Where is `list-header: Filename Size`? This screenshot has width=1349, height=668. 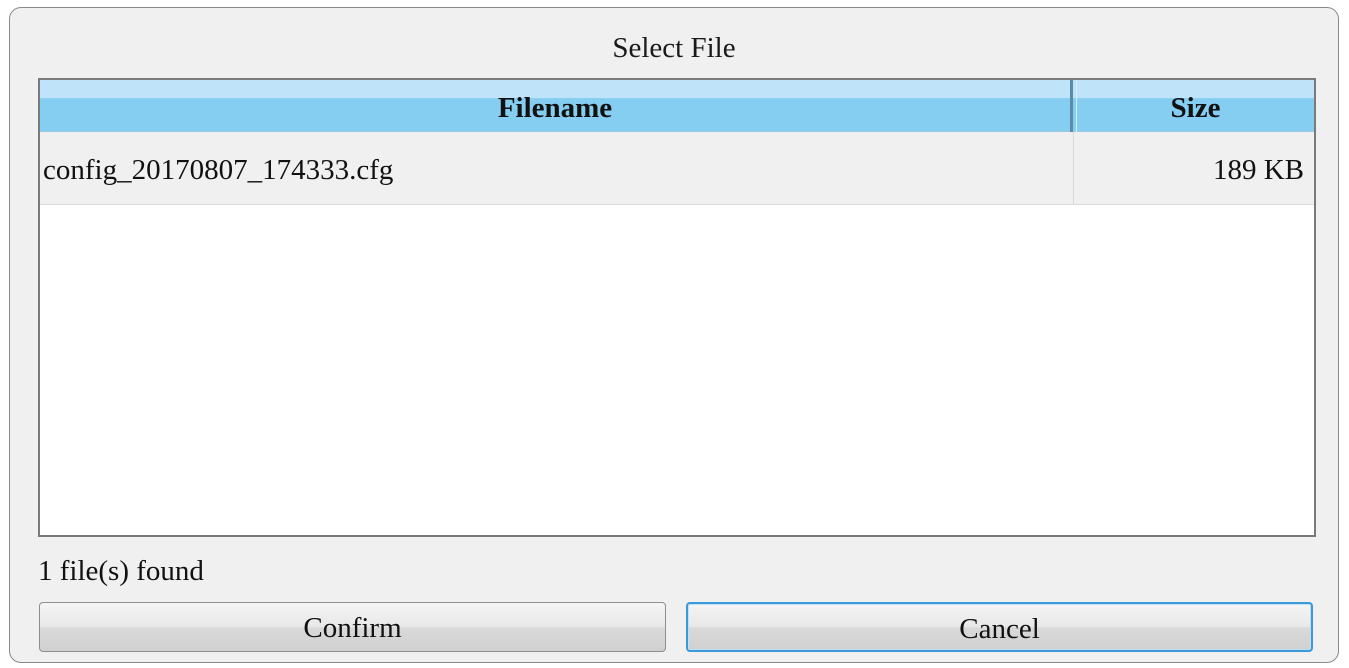
list-header: Filename Size is located at coordinates (677, 106).